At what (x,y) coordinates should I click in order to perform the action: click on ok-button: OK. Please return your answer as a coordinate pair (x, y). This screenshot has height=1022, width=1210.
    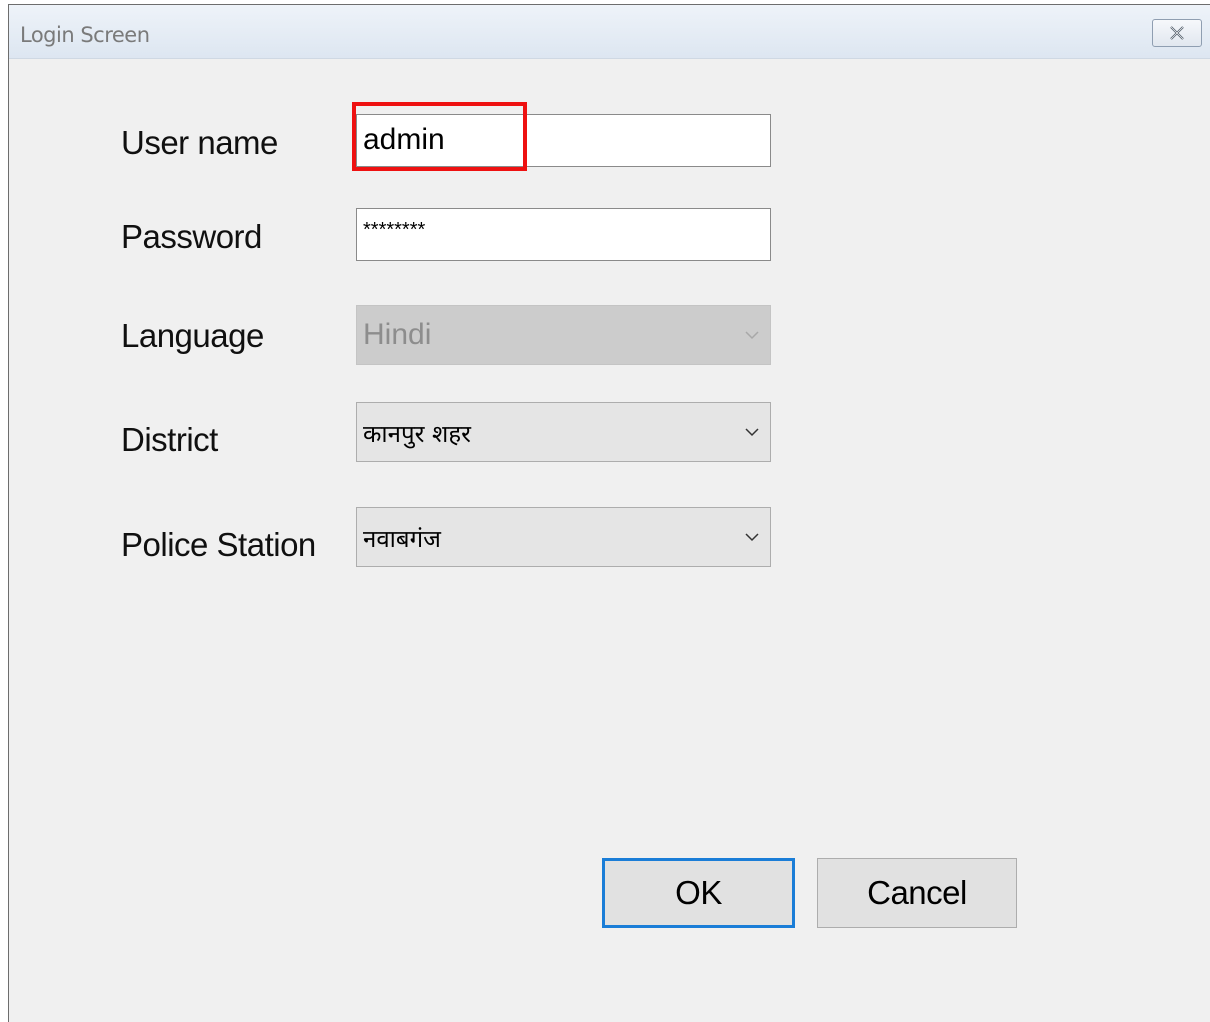
    Looking at the image, I should click on (698, 893).